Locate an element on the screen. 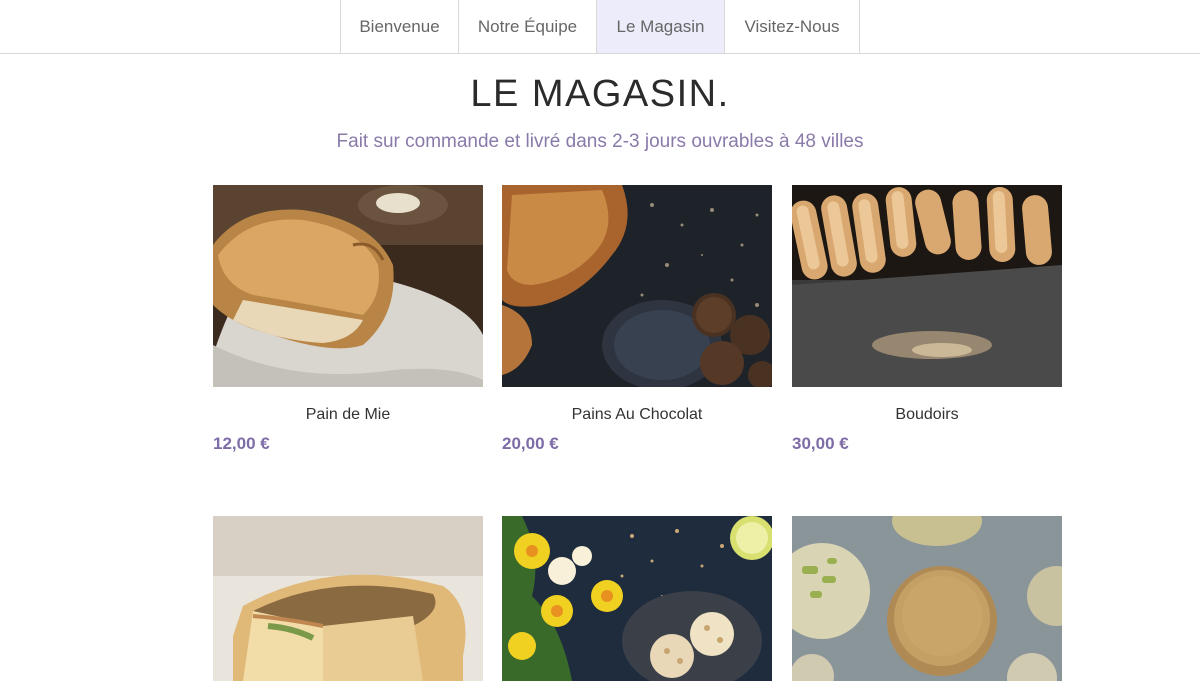 This screenshot has height=681, width=1200. product-image-pains-au-chocolat is located at coordinates (637, 286).